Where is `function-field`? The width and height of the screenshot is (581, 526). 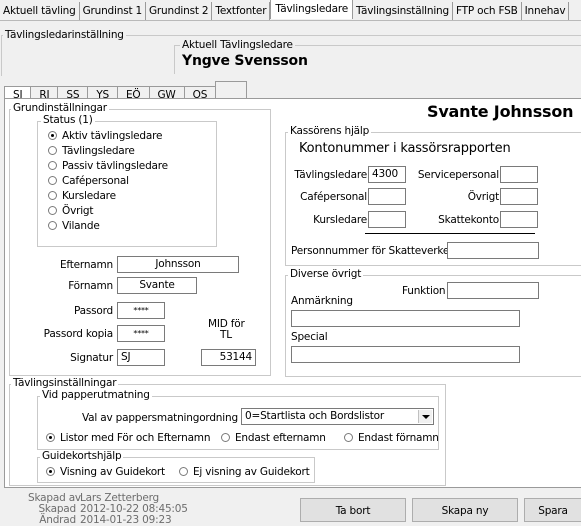
function-field is located at coordinates (493, 290).